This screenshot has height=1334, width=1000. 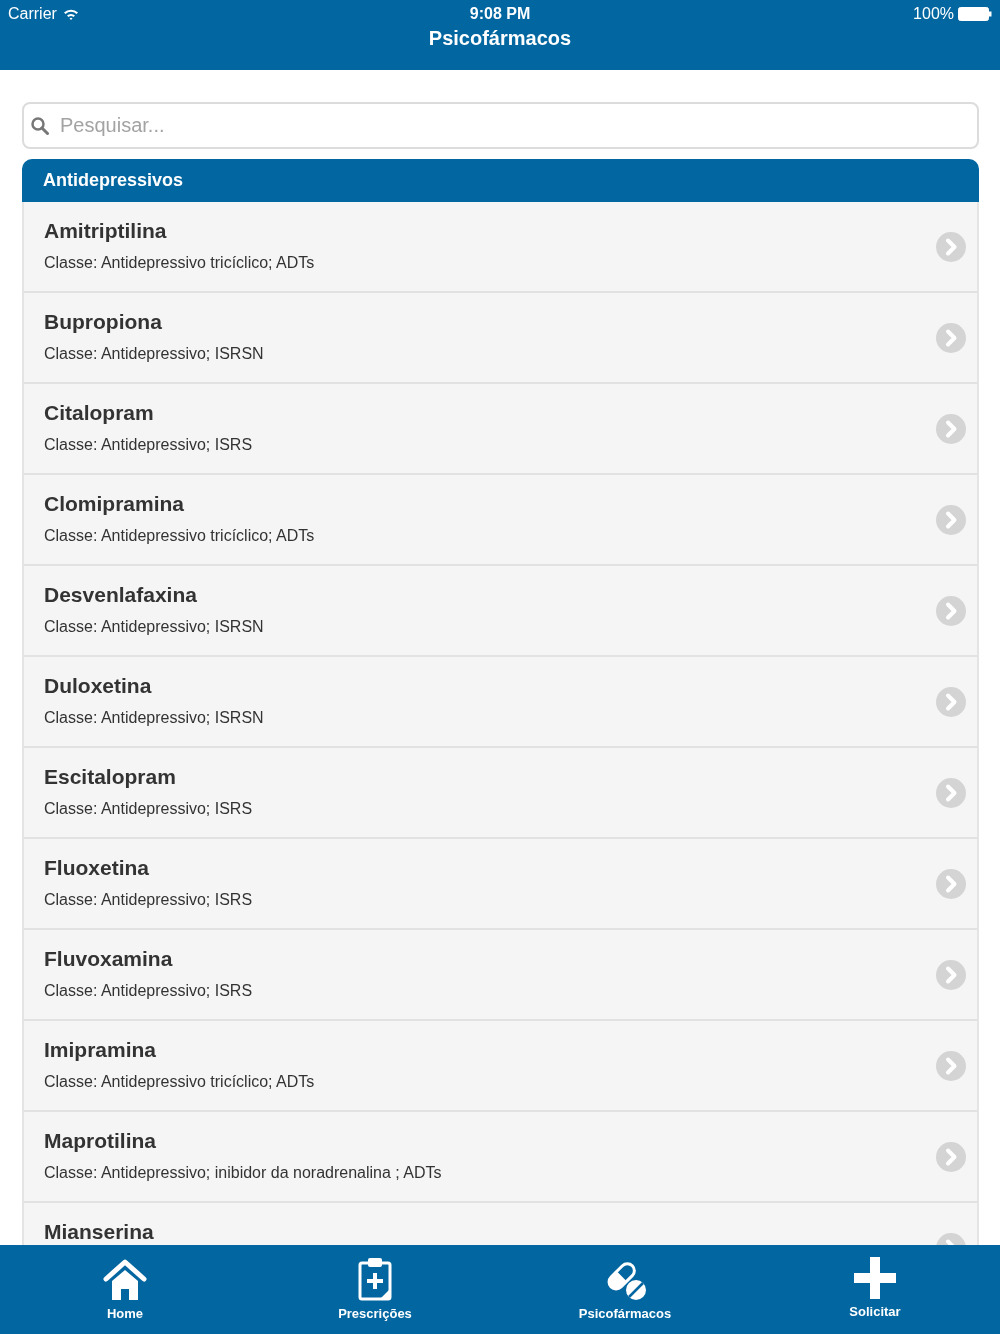 I want to click on plus-icon, so click(x=875, y=1278).